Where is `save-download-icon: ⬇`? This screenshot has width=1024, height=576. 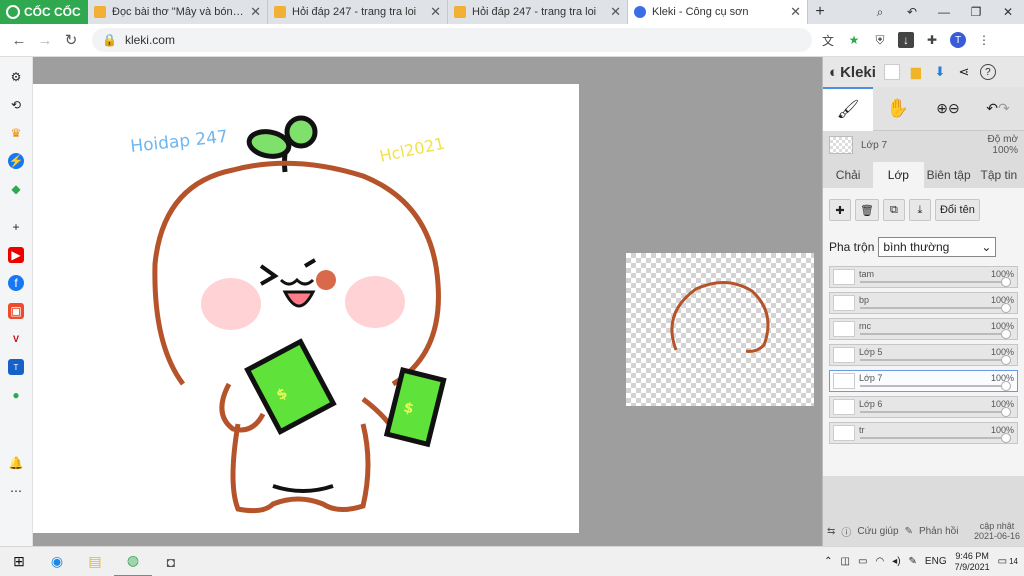
save-download-icon: ⬇ is located at coordinates (940, 72).